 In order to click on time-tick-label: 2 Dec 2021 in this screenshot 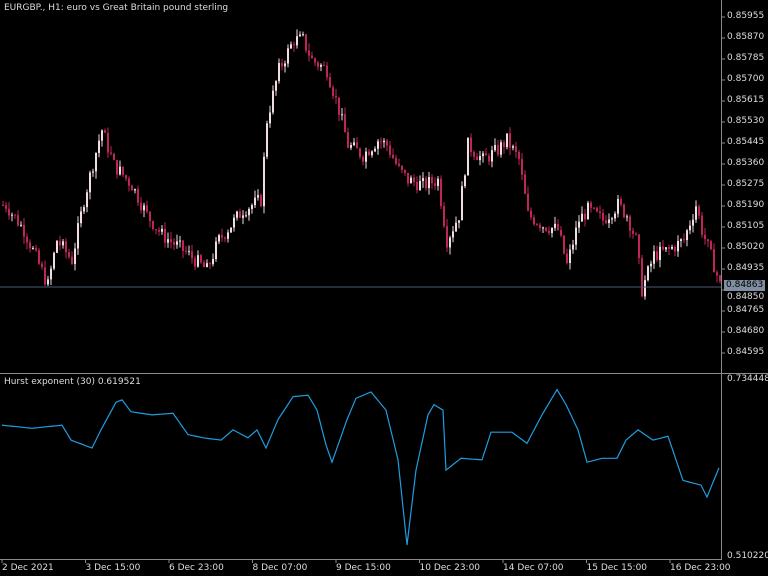, I will do `click(28, 568)`.